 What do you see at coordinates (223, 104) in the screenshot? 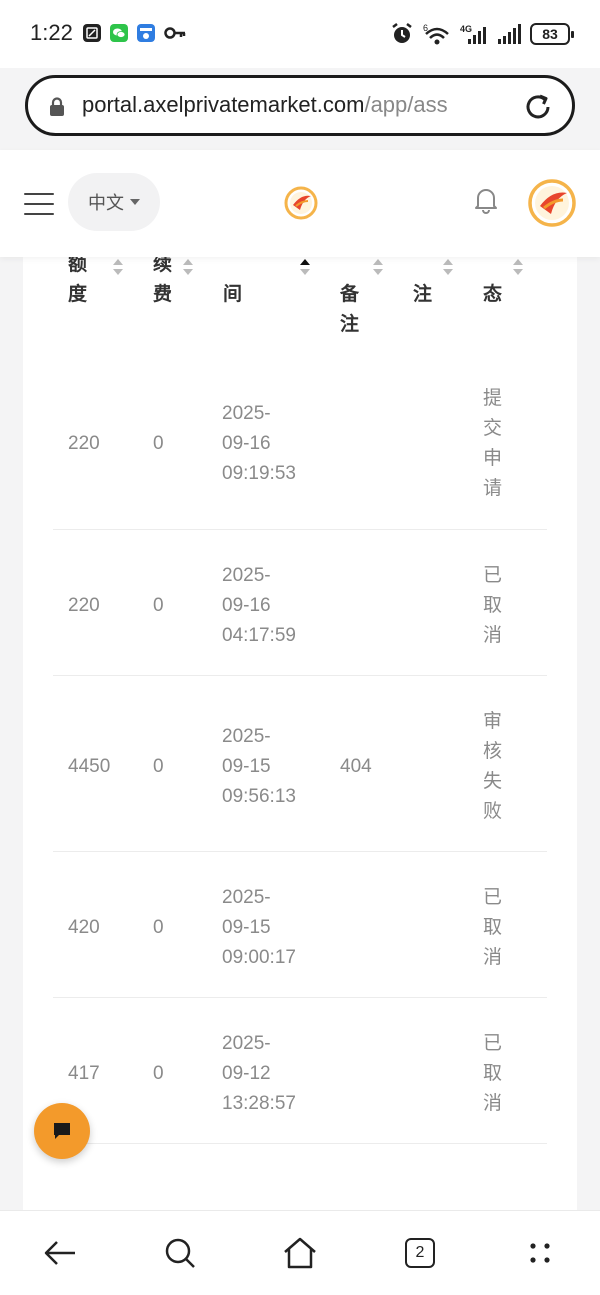
I see `url-host: portal.axelprivatemarket.com` at bounding box center [223, 104].